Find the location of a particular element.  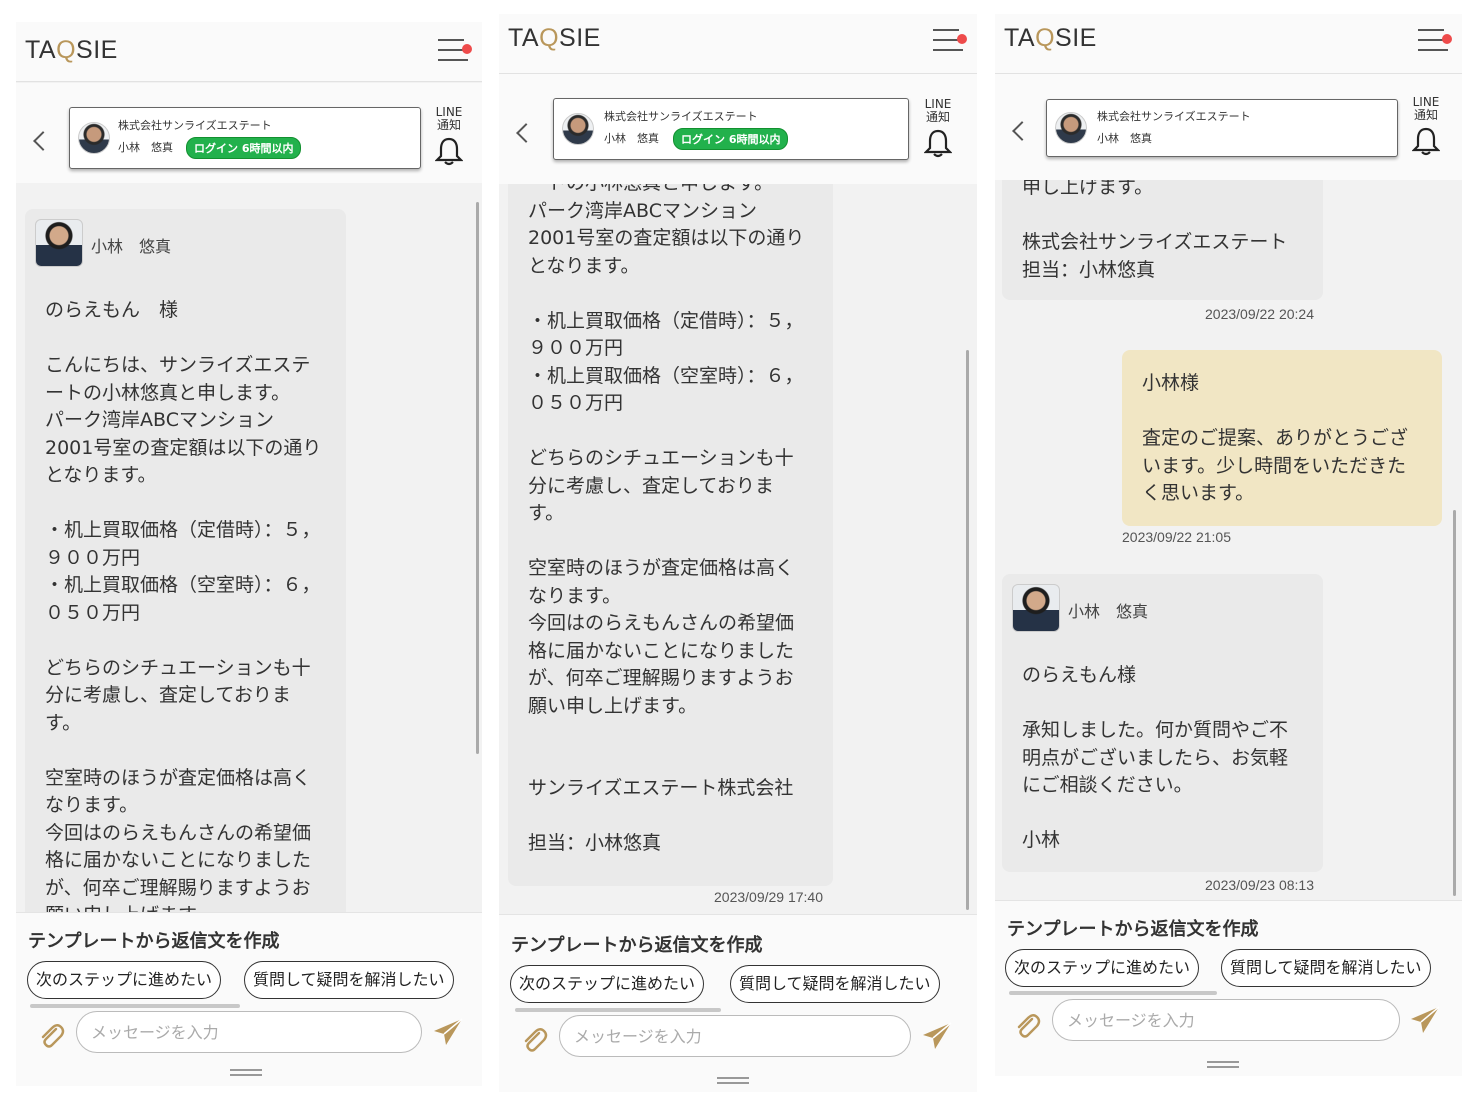

contact-bar: 株式会社サンライズエステート 小林 悠真 LINE 通知 is located at coordinates (1228, 127).